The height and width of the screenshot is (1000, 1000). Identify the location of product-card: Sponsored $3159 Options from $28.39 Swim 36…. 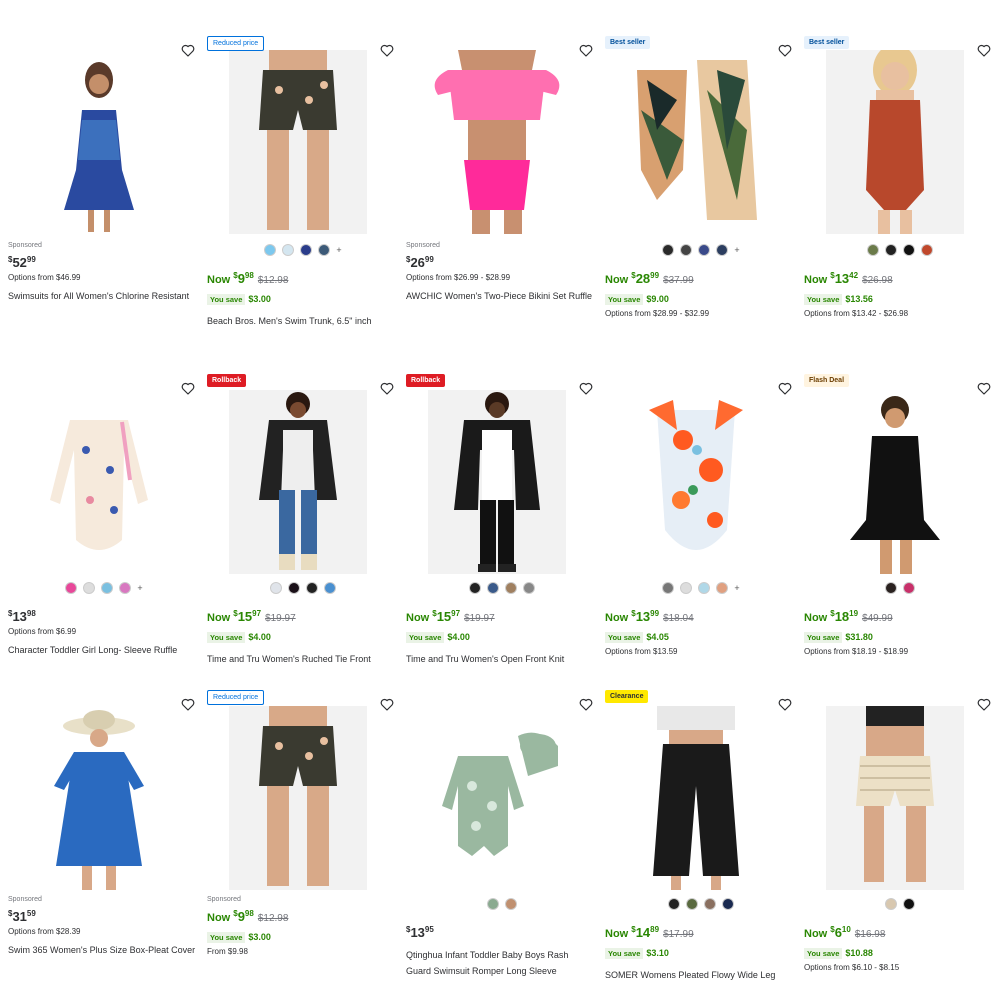
(104, 840).